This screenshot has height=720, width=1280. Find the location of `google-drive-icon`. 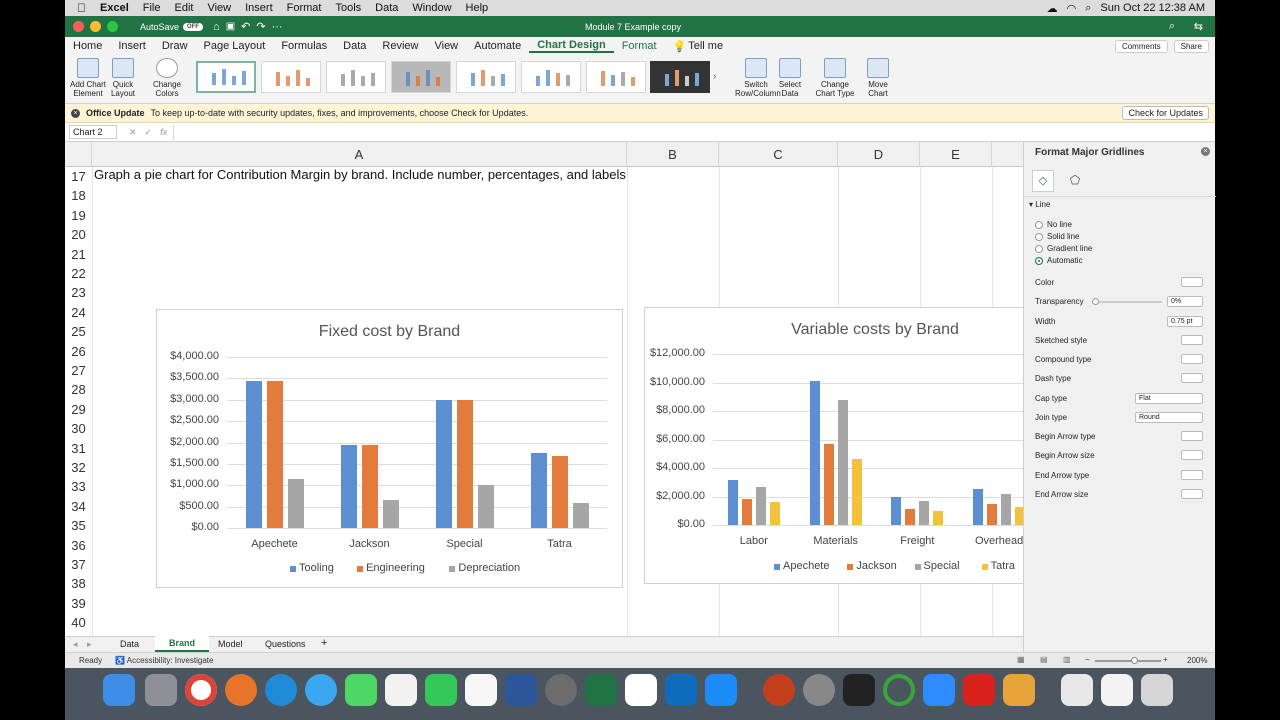

google-drive-icon is located at coordinates (641, 690).